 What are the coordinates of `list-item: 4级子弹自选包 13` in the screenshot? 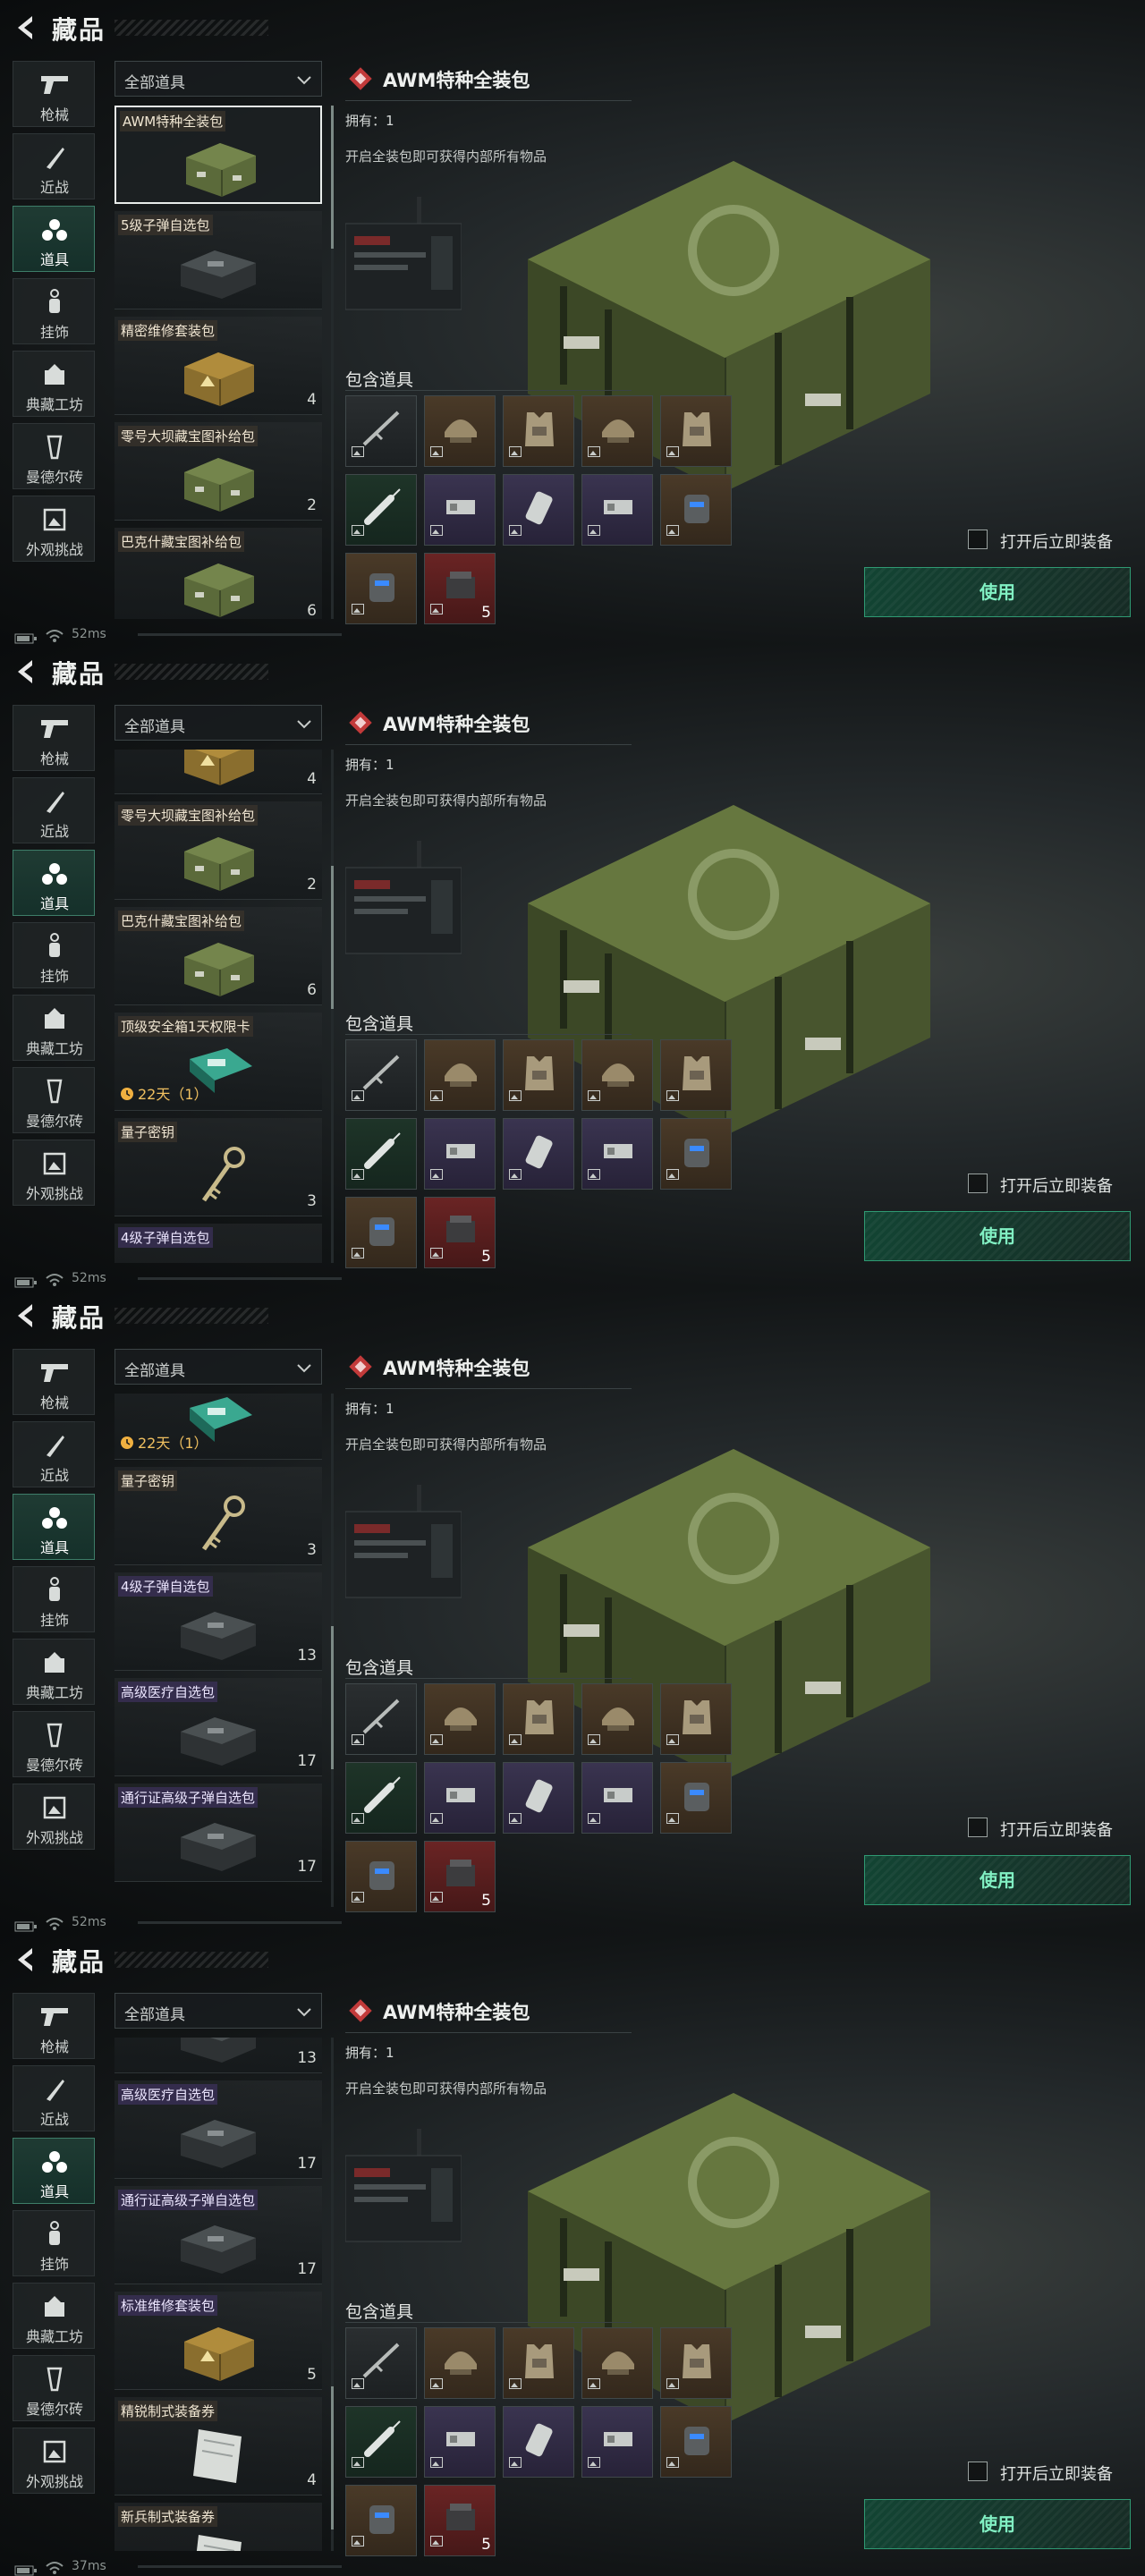 It's located at (218, 1621).